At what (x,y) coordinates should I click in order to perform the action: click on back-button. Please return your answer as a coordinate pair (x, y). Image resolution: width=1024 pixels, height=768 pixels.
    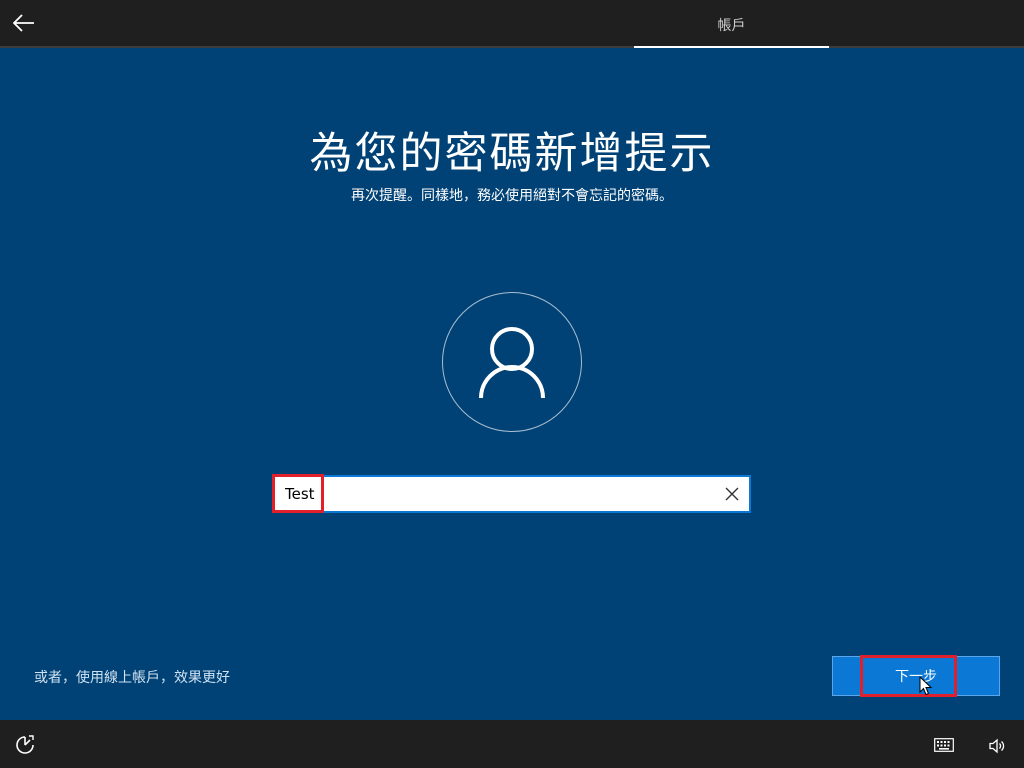
    Looking at the image, I should click on (24, 23).